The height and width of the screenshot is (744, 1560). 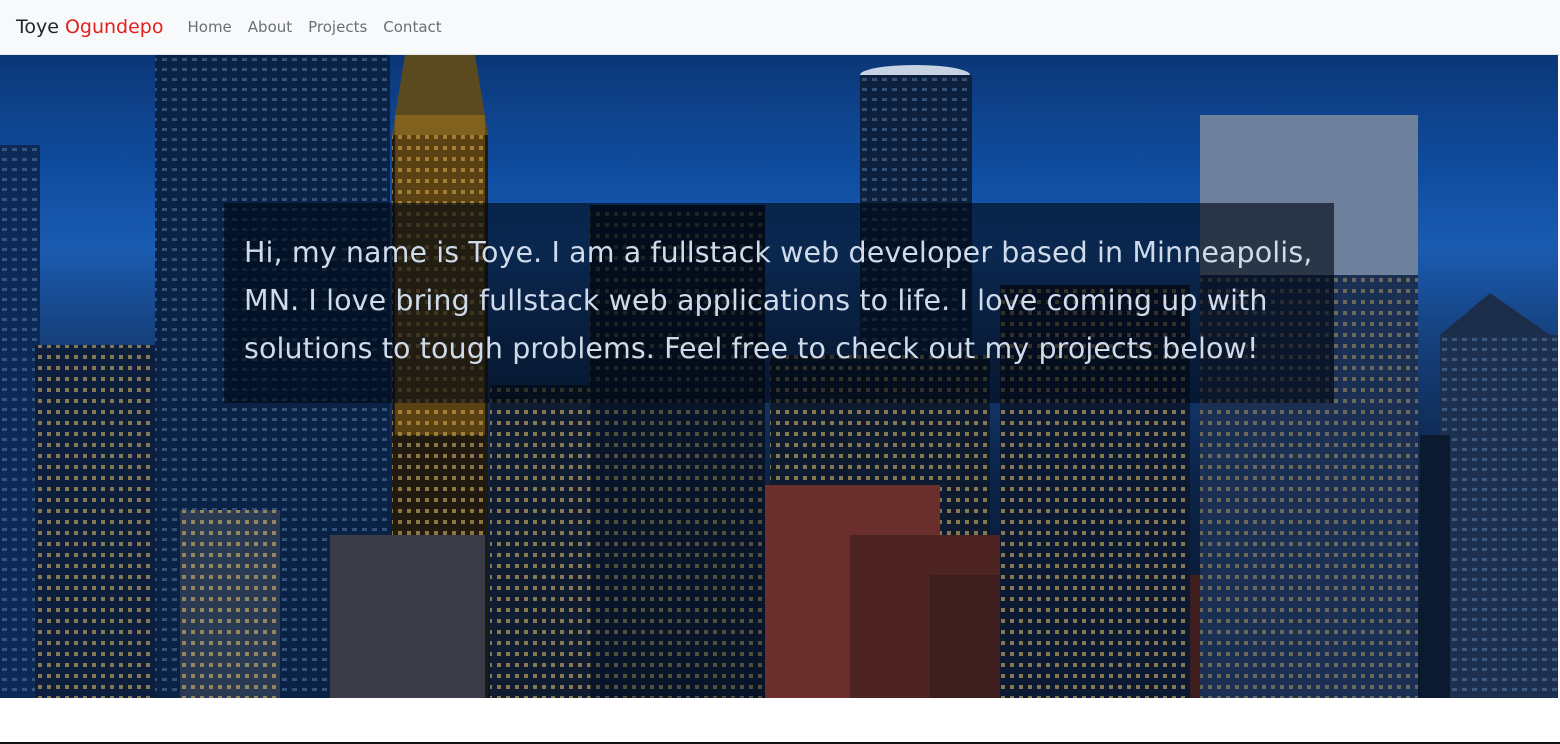 I want to click on nav-link-contact: Contact, so click(x=412, y=27).